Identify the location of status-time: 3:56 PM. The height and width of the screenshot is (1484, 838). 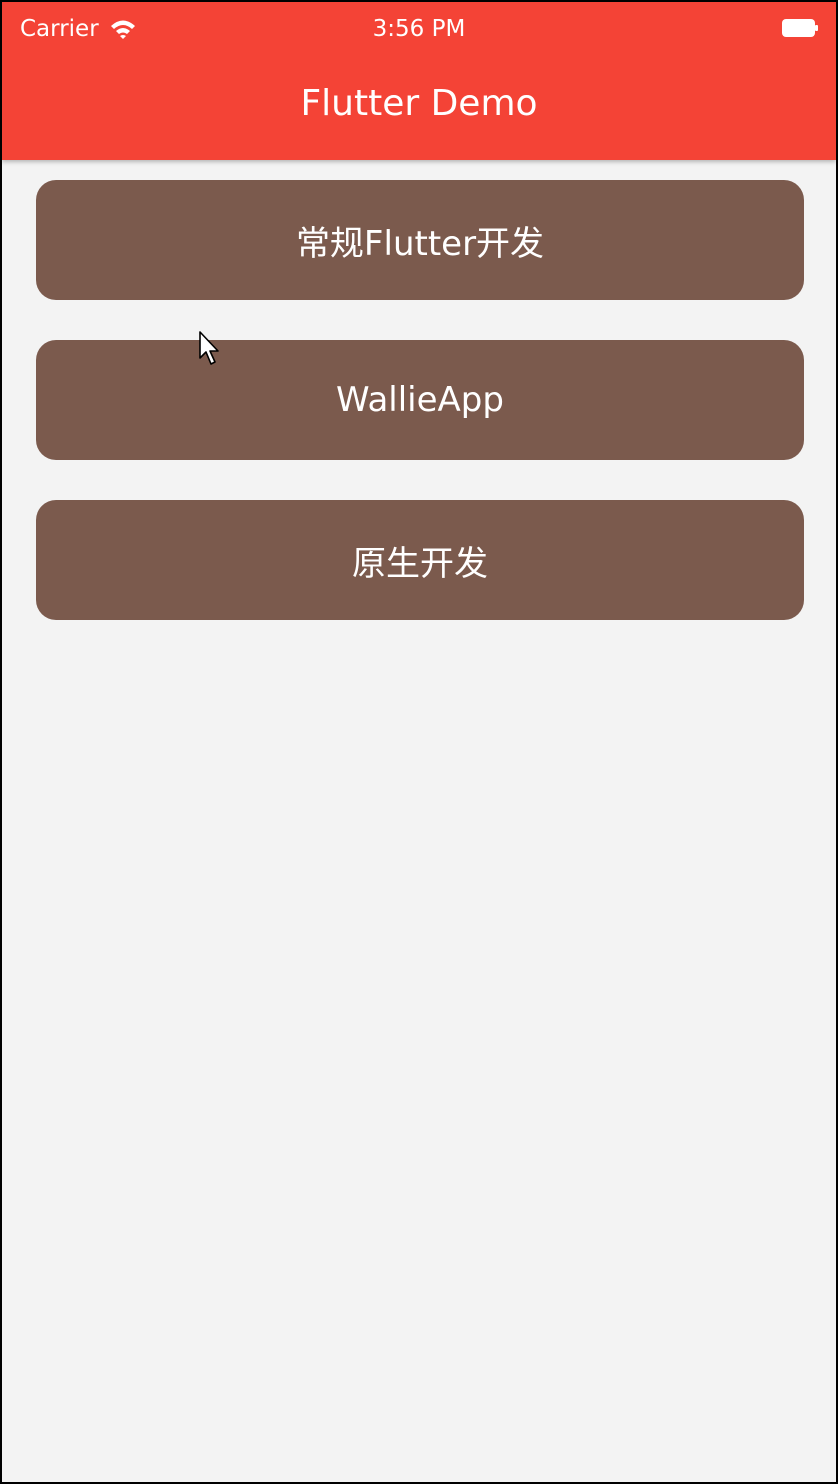
(419, 29).